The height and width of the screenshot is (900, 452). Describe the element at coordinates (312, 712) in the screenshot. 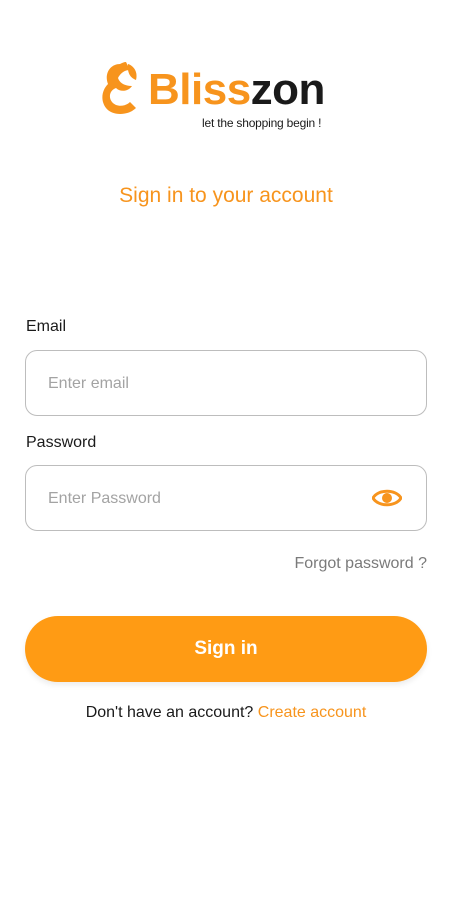

I see `create-account-link: Create account` at that location.